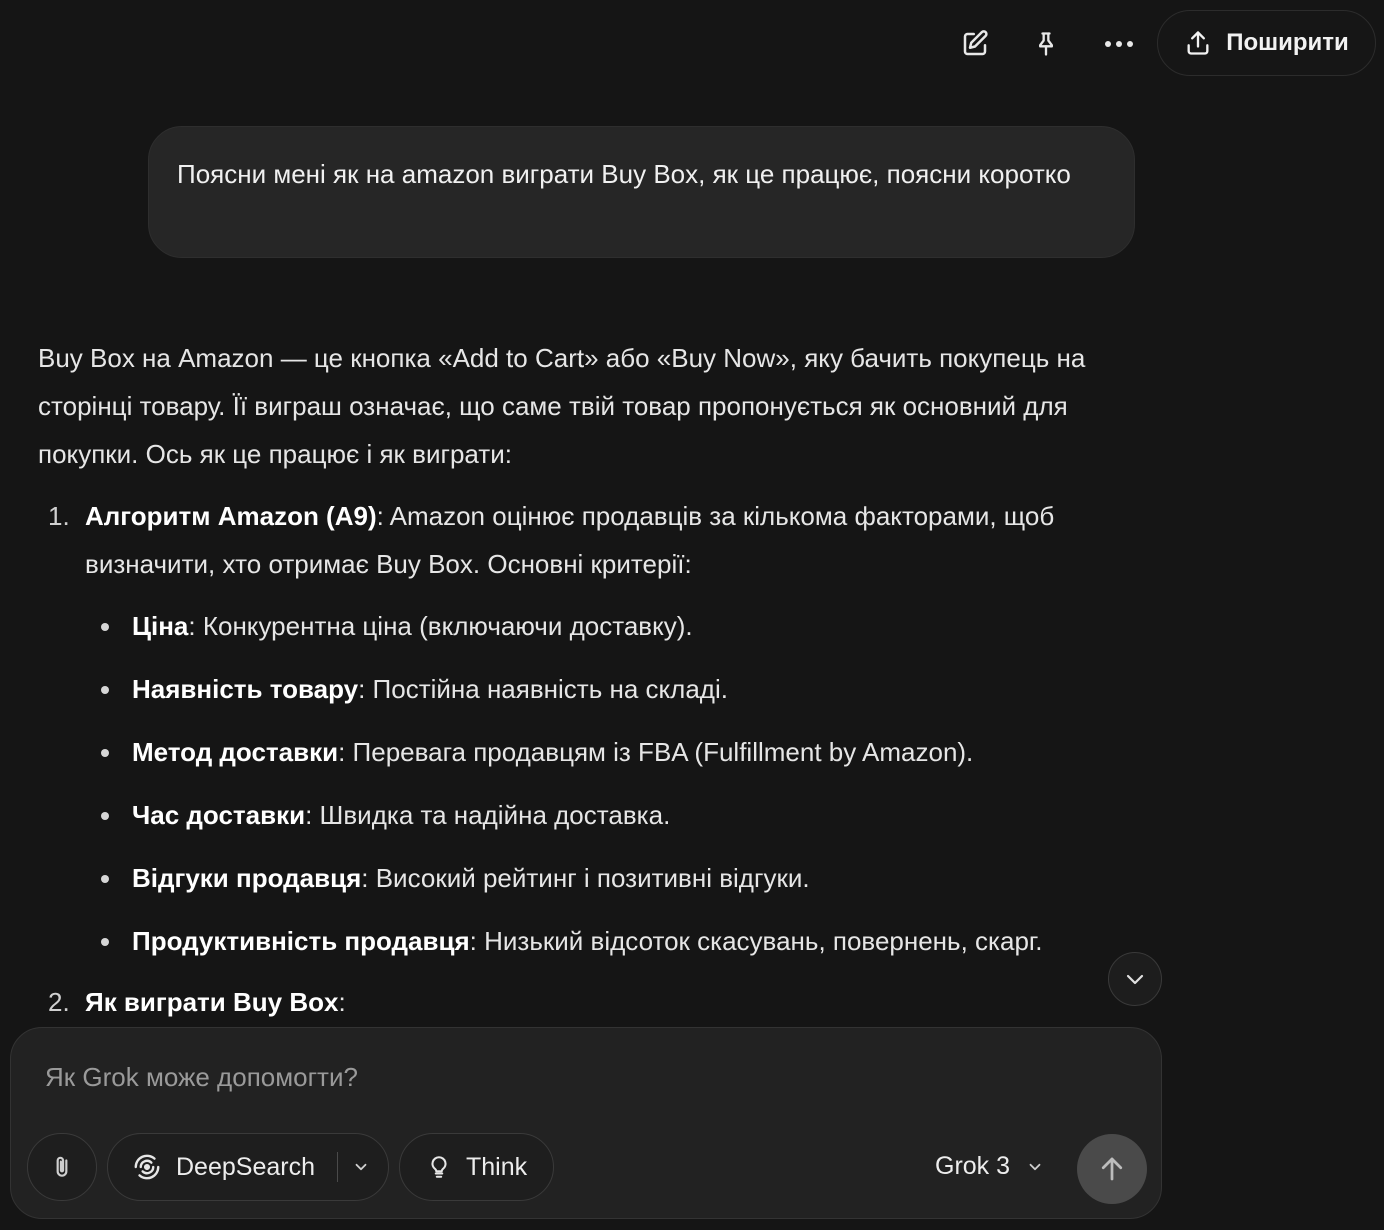 The image size is (1384, 1230). I want to click on send-button, so click(1112, 1169).